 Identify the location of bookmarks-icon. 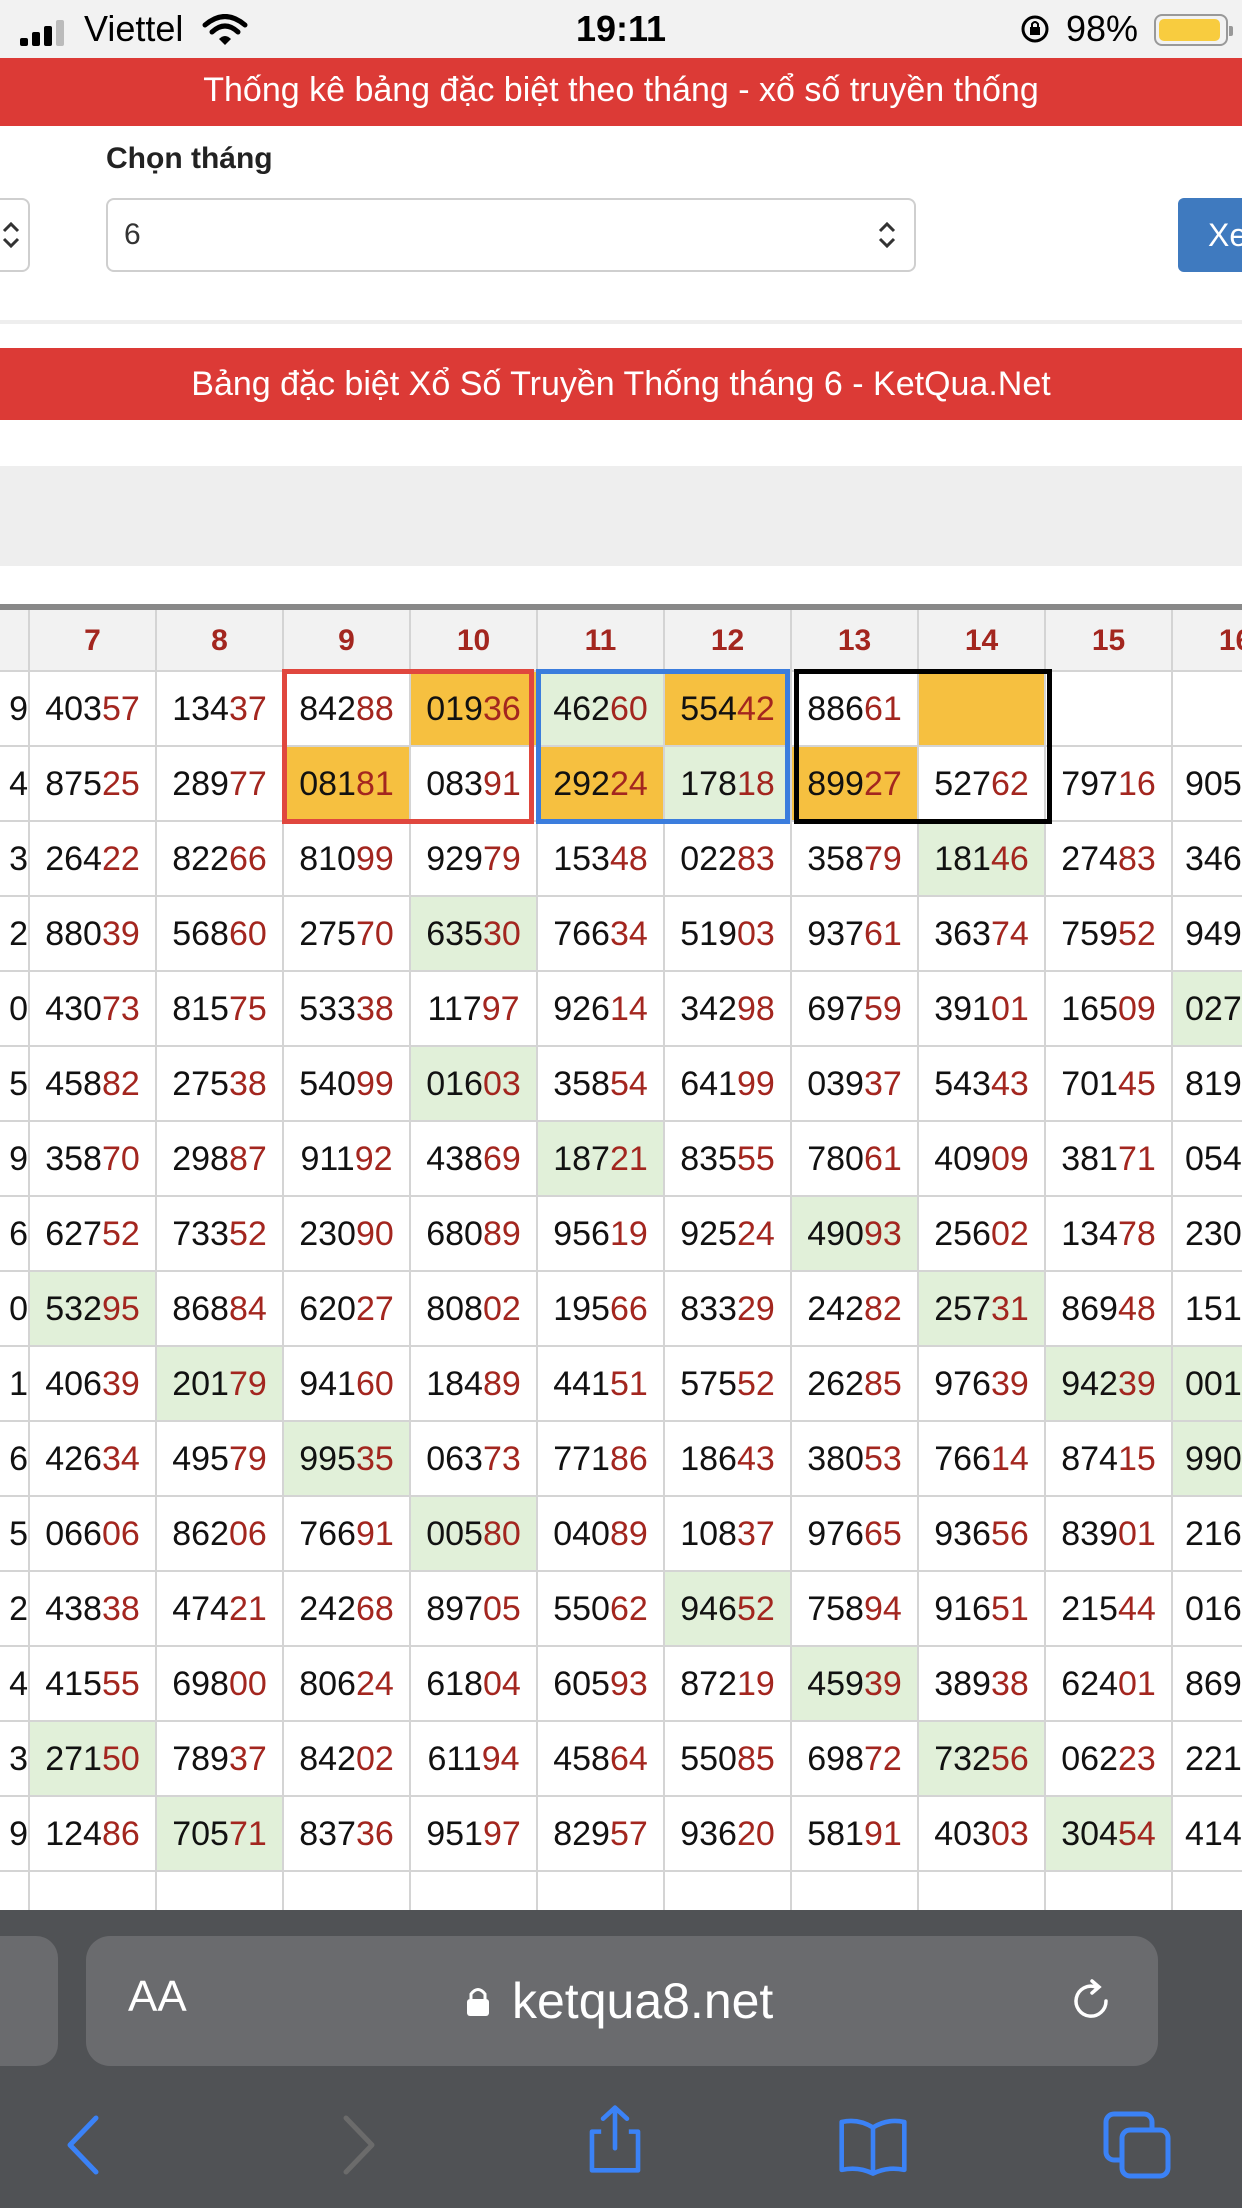
(873, 2145).